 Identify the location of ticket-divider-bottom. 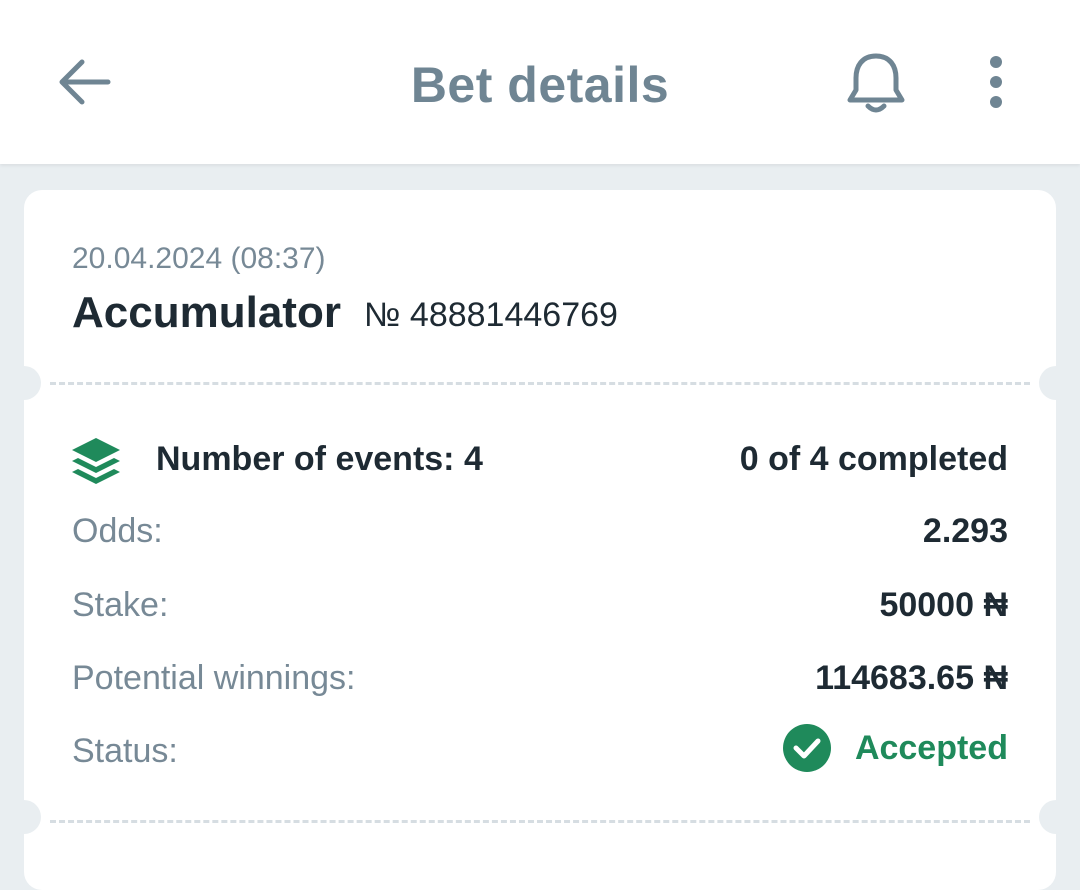
(540, 821).